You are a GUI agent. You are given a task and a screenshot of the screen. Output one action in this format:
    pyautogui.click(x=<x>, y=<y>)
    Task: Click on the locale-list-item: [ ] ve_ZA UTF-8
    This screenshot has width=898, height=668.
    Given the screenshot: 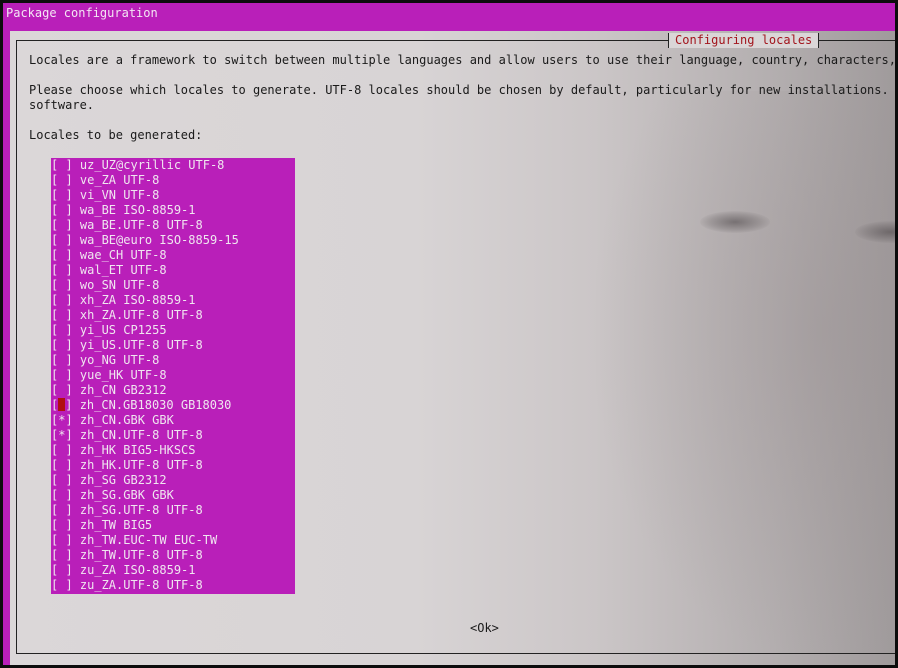 What is the action you would take?
    pyautogui.click(x=105, y=180)
    